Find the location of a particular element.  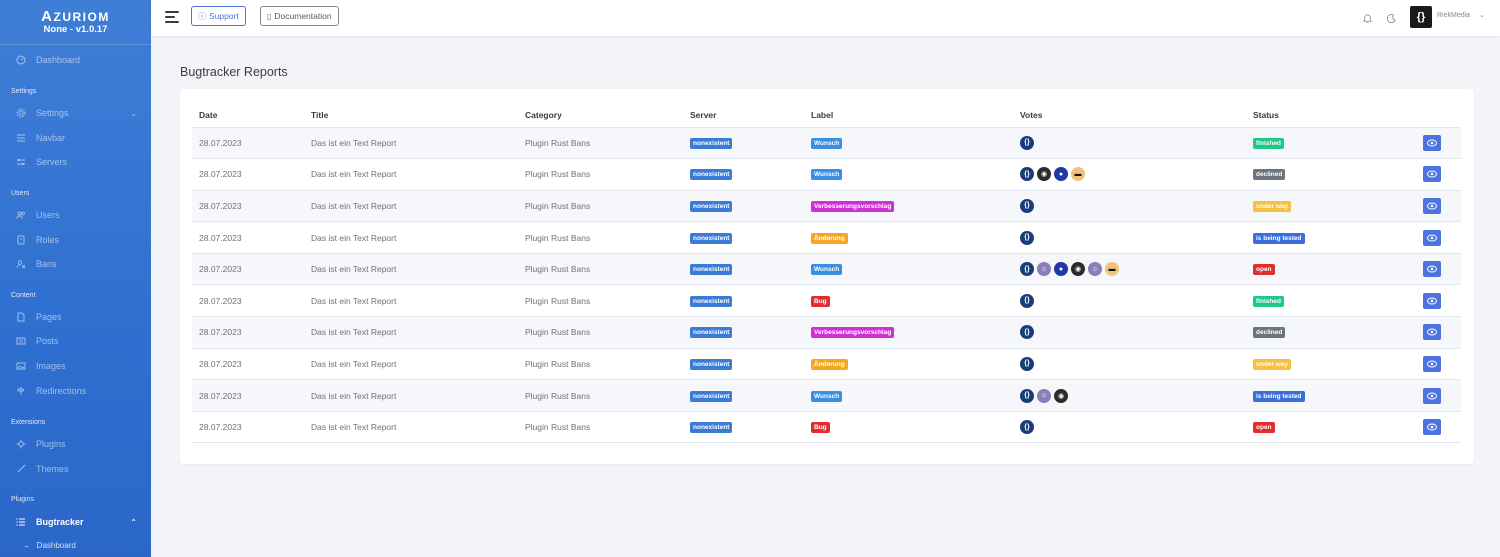

sidebar-item-users: Users is located at coordinates (75, 215).